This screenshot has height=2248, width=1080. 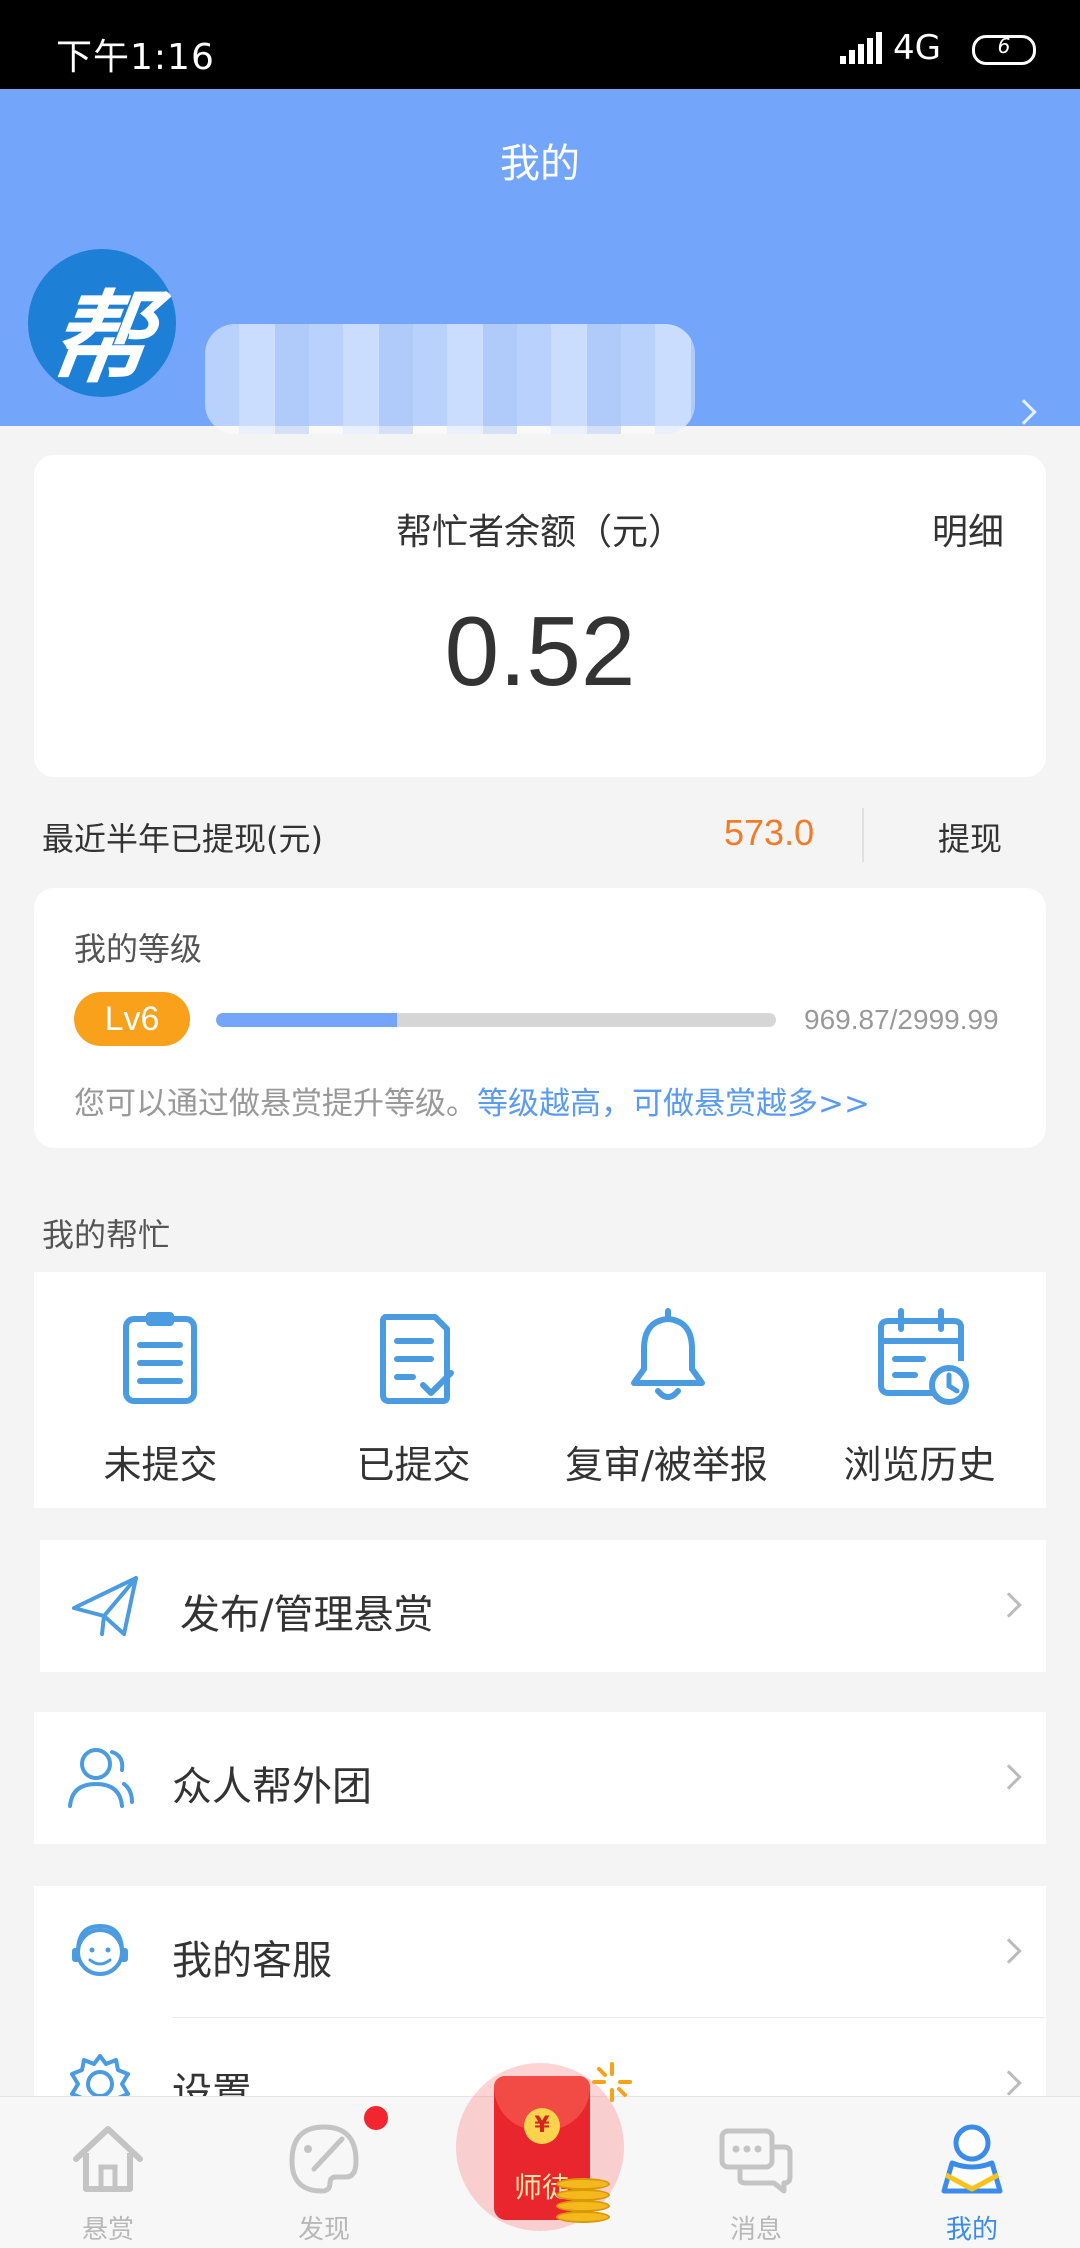 I want to click on username-redacted, so click(x=450, y=379).